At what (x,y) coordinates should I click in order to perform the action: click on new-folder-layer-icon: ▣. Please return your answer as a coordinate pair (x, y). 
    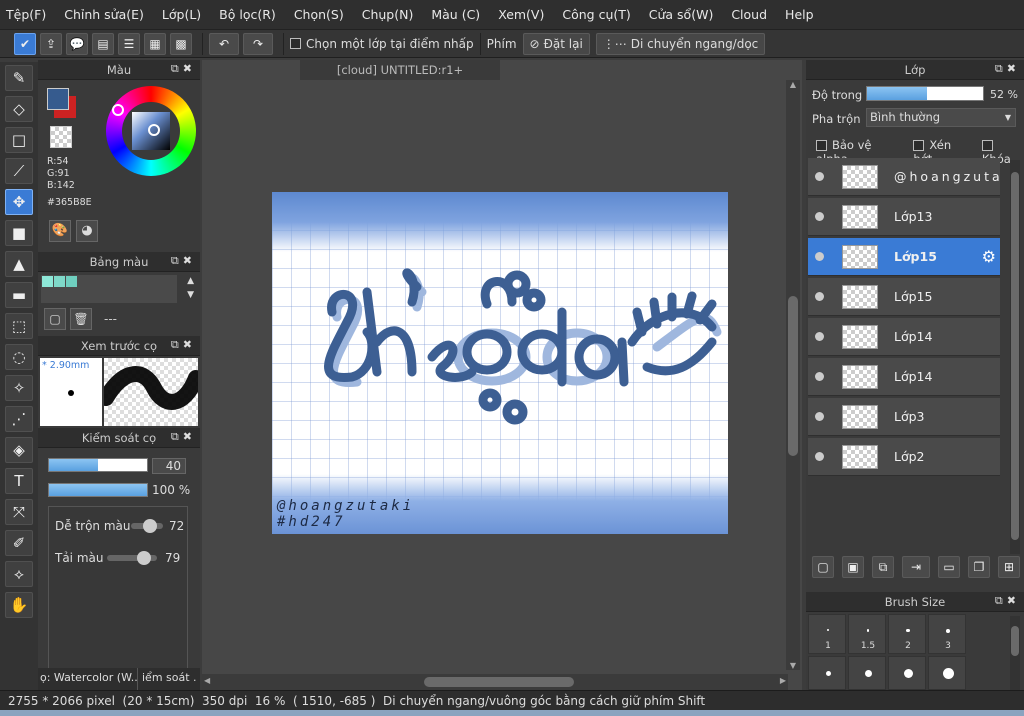
    Looking at the image, I should click on (853, 567).